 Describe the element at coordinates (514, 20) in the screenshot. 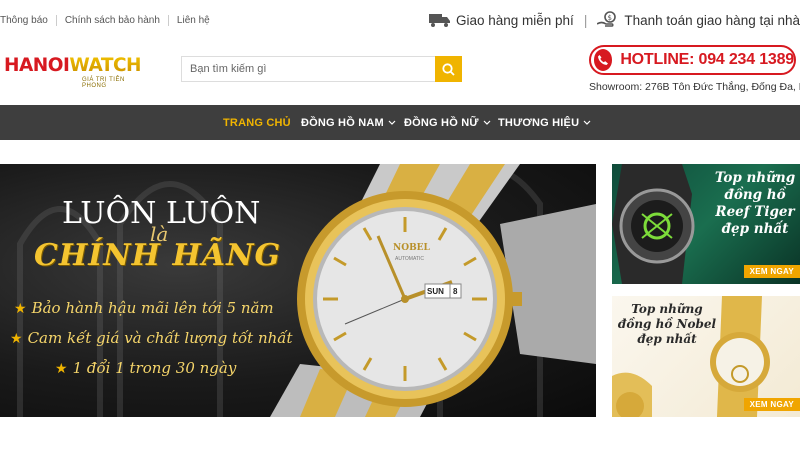

I see `free-shipping-text: Giao hàng miễn phí` at that location.